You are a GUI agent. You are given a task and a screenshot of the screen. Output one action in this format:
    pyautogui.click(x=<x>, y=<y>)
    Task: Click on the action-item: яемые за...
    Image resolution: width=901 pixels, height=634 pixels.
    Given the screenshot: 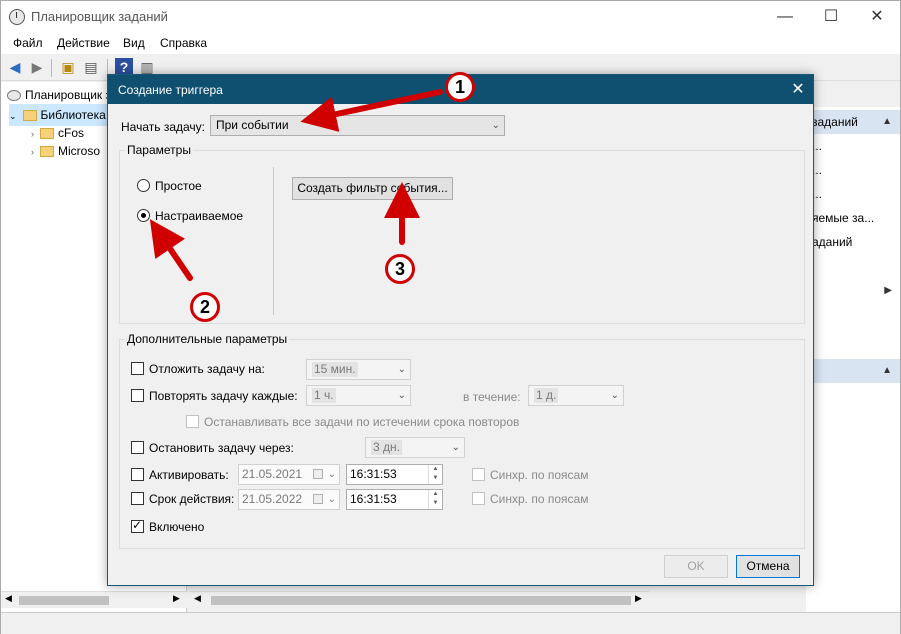 What is the action you would take?
    pyautogui.click(x=843, y=218)
    